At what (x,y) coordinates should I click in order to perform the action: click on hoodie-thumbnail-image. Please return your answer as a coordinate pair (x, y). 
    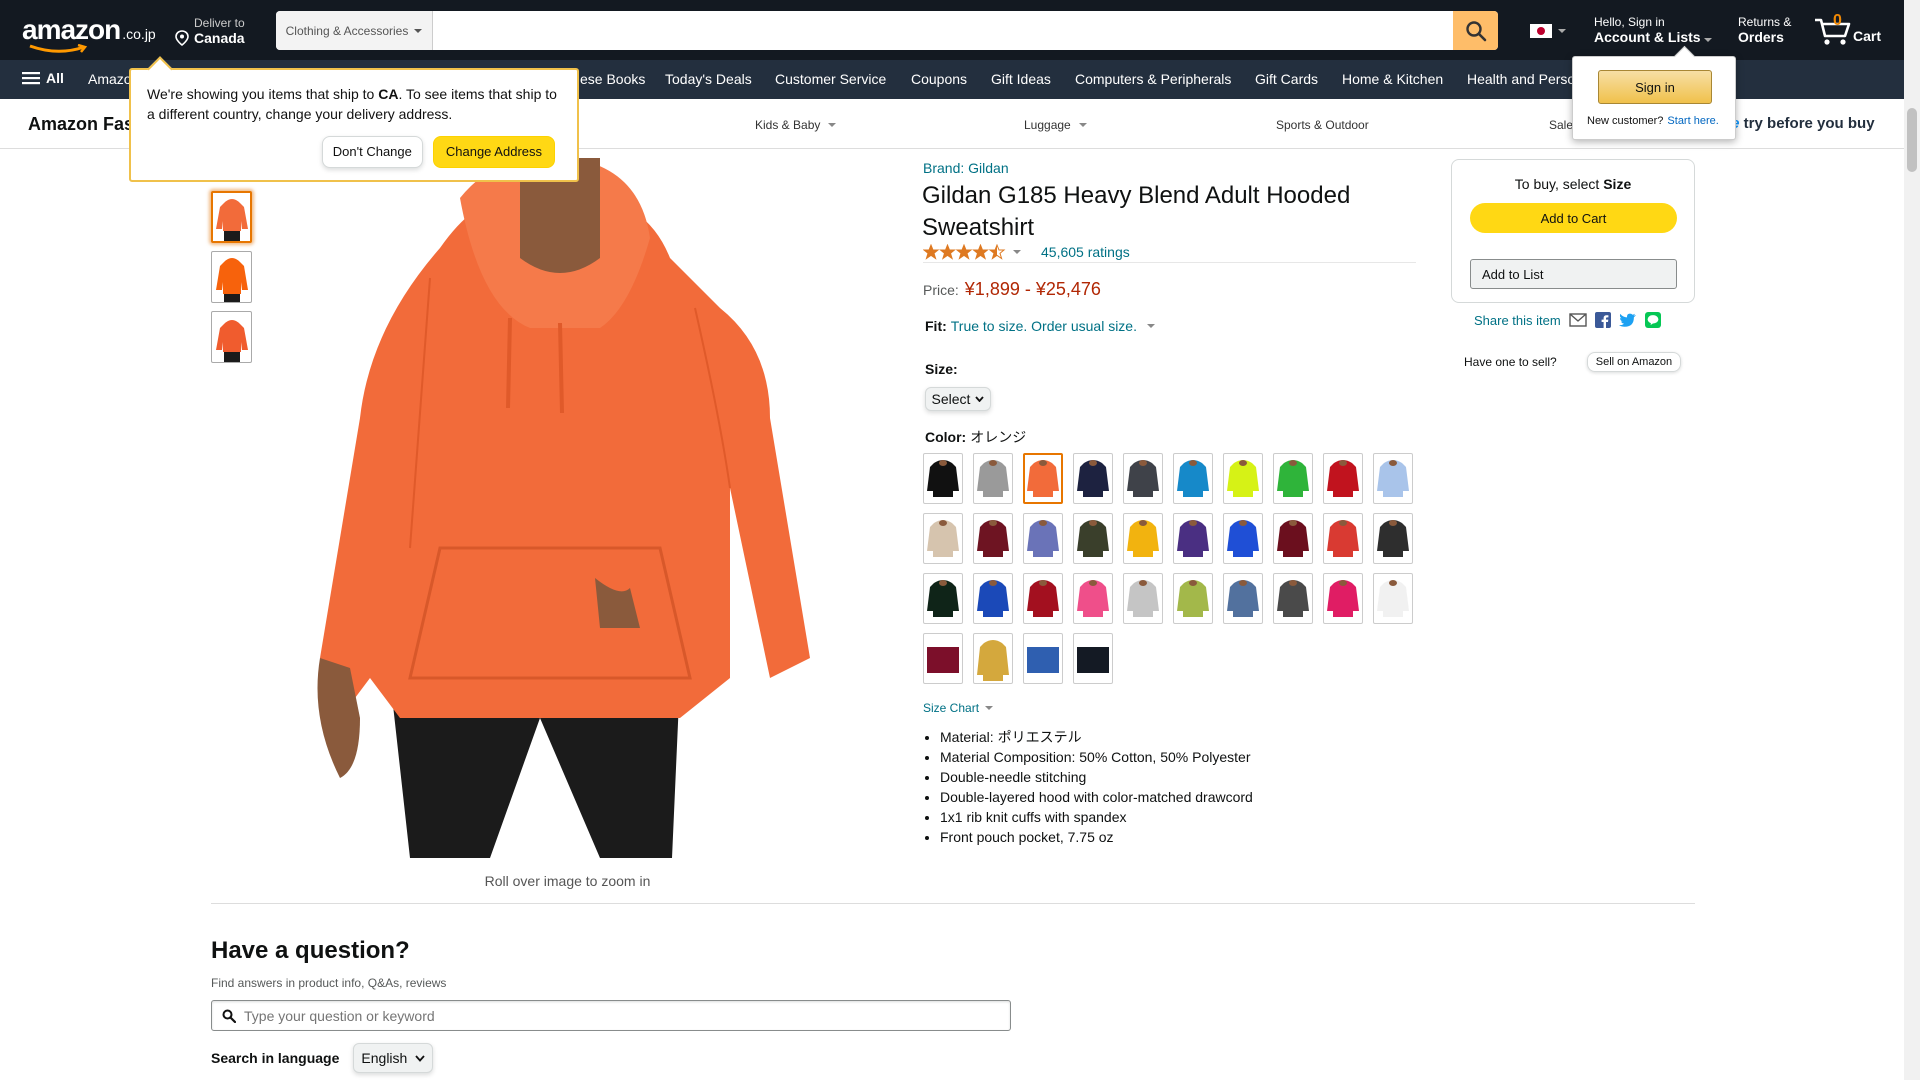
    Looking at the image, I should click on (231, 220).